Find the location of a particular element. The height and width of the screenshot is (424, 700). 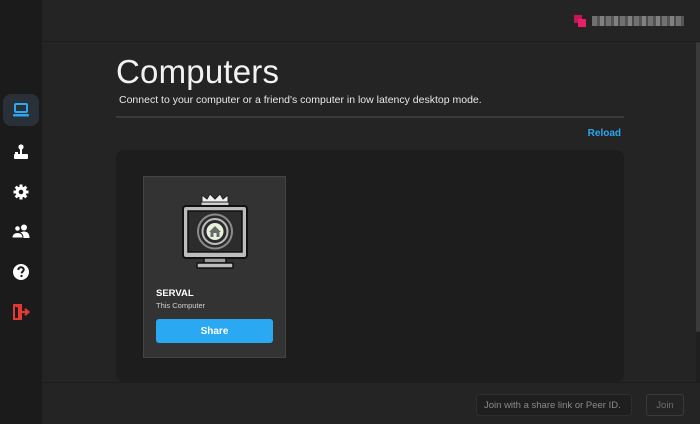

sidebar-item-logout is located at coordinates (21, 312).